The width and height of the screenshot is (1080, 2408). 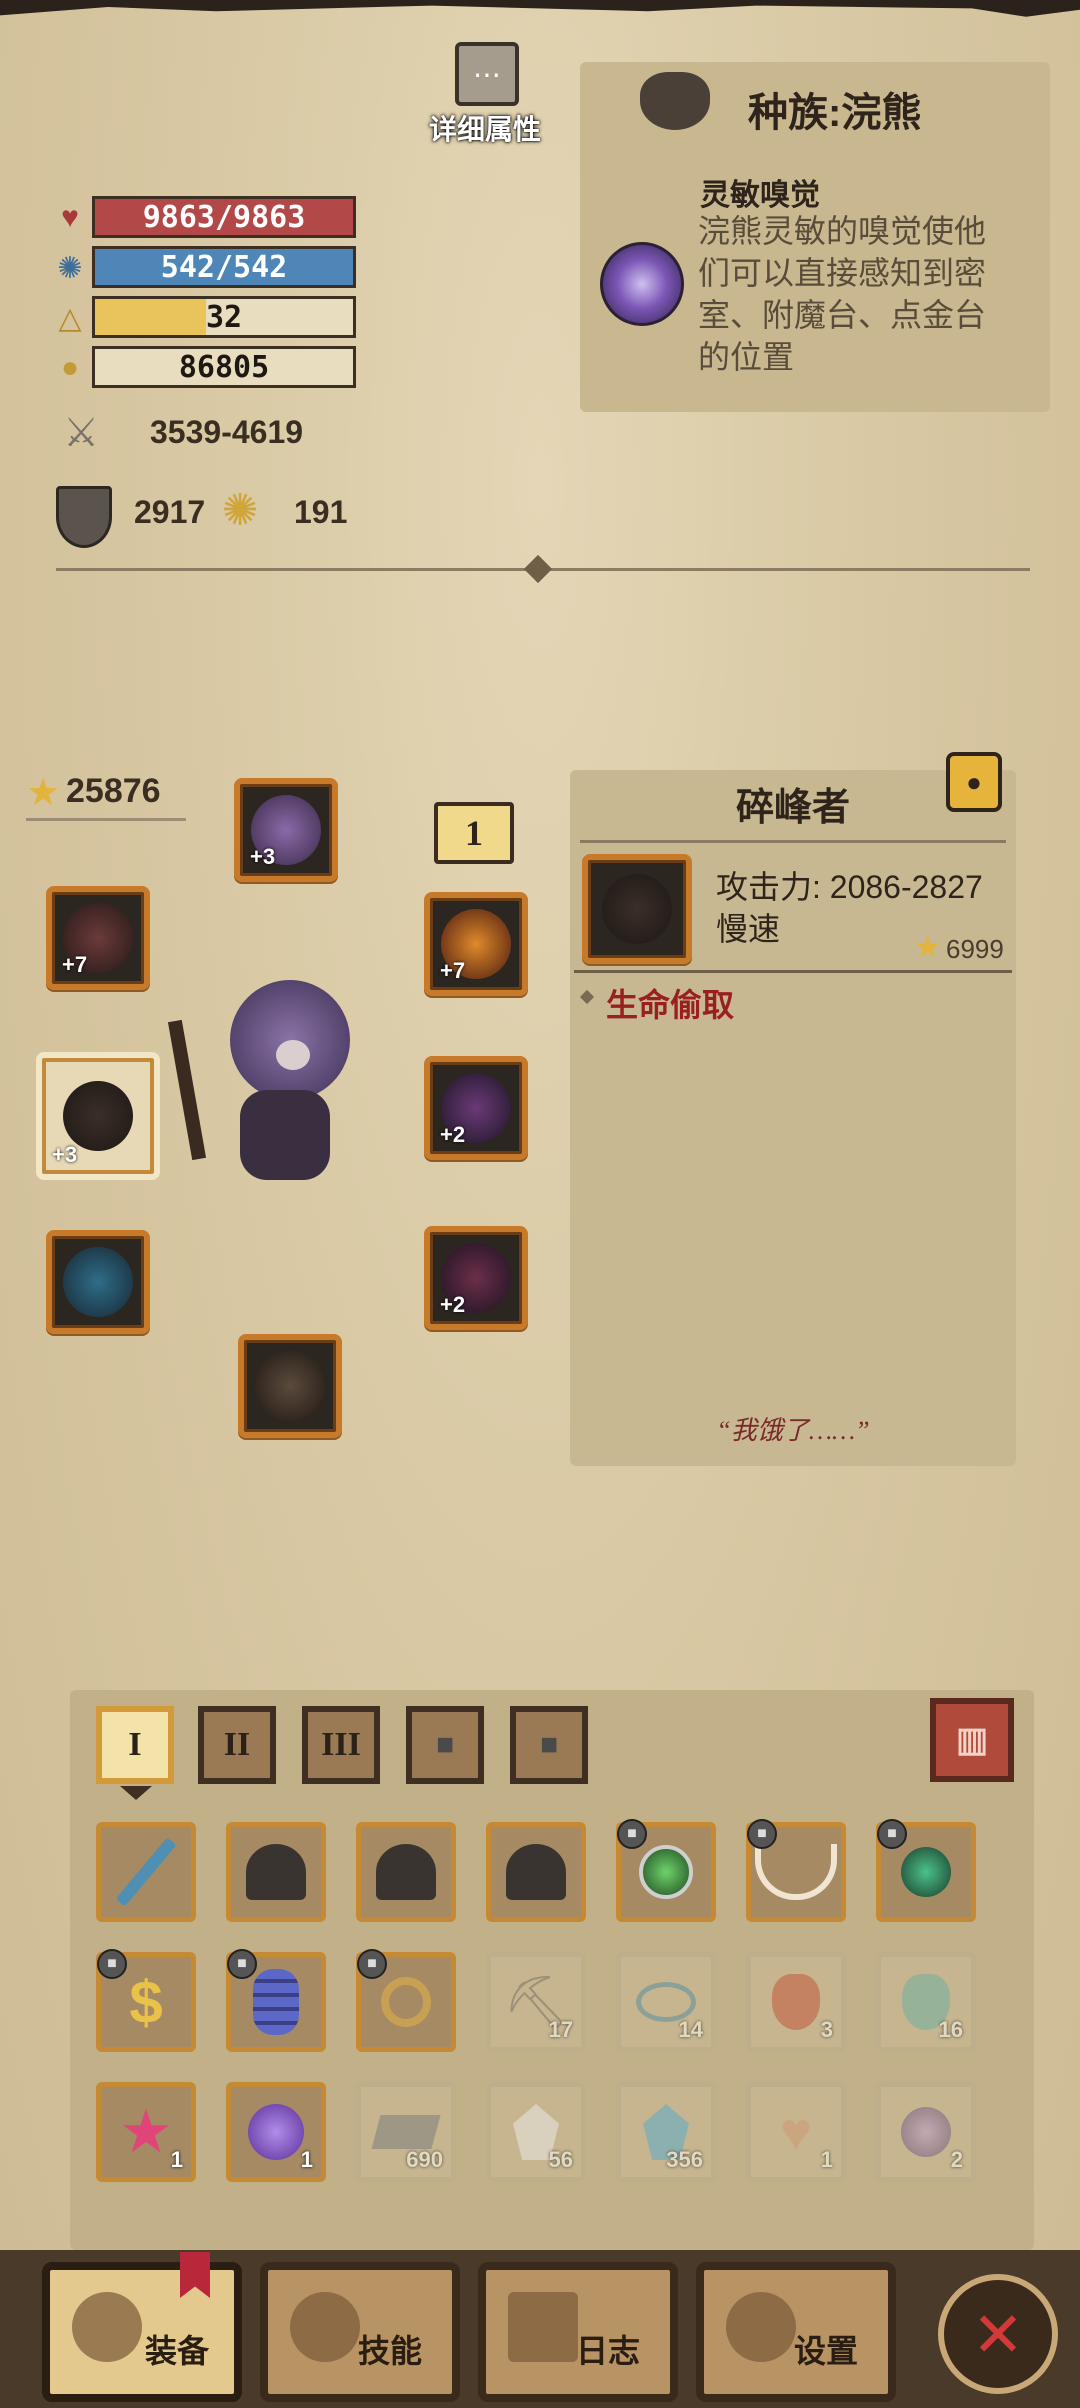 I want to click on inventory-slot: ★ 1, so click(x=146, y=2132).